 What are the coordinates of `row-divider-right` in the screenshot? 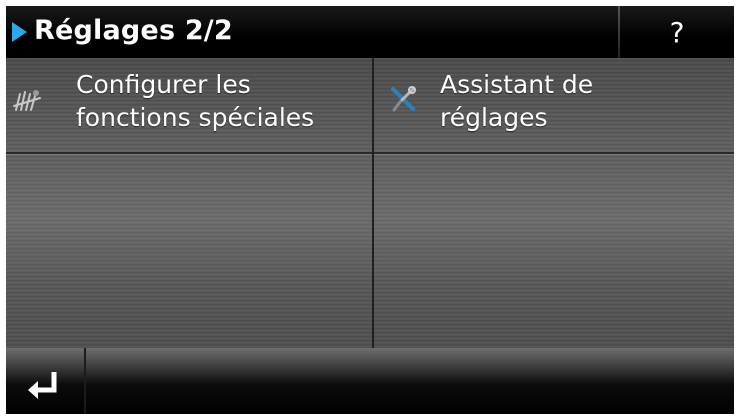 It's located at (554, 153).